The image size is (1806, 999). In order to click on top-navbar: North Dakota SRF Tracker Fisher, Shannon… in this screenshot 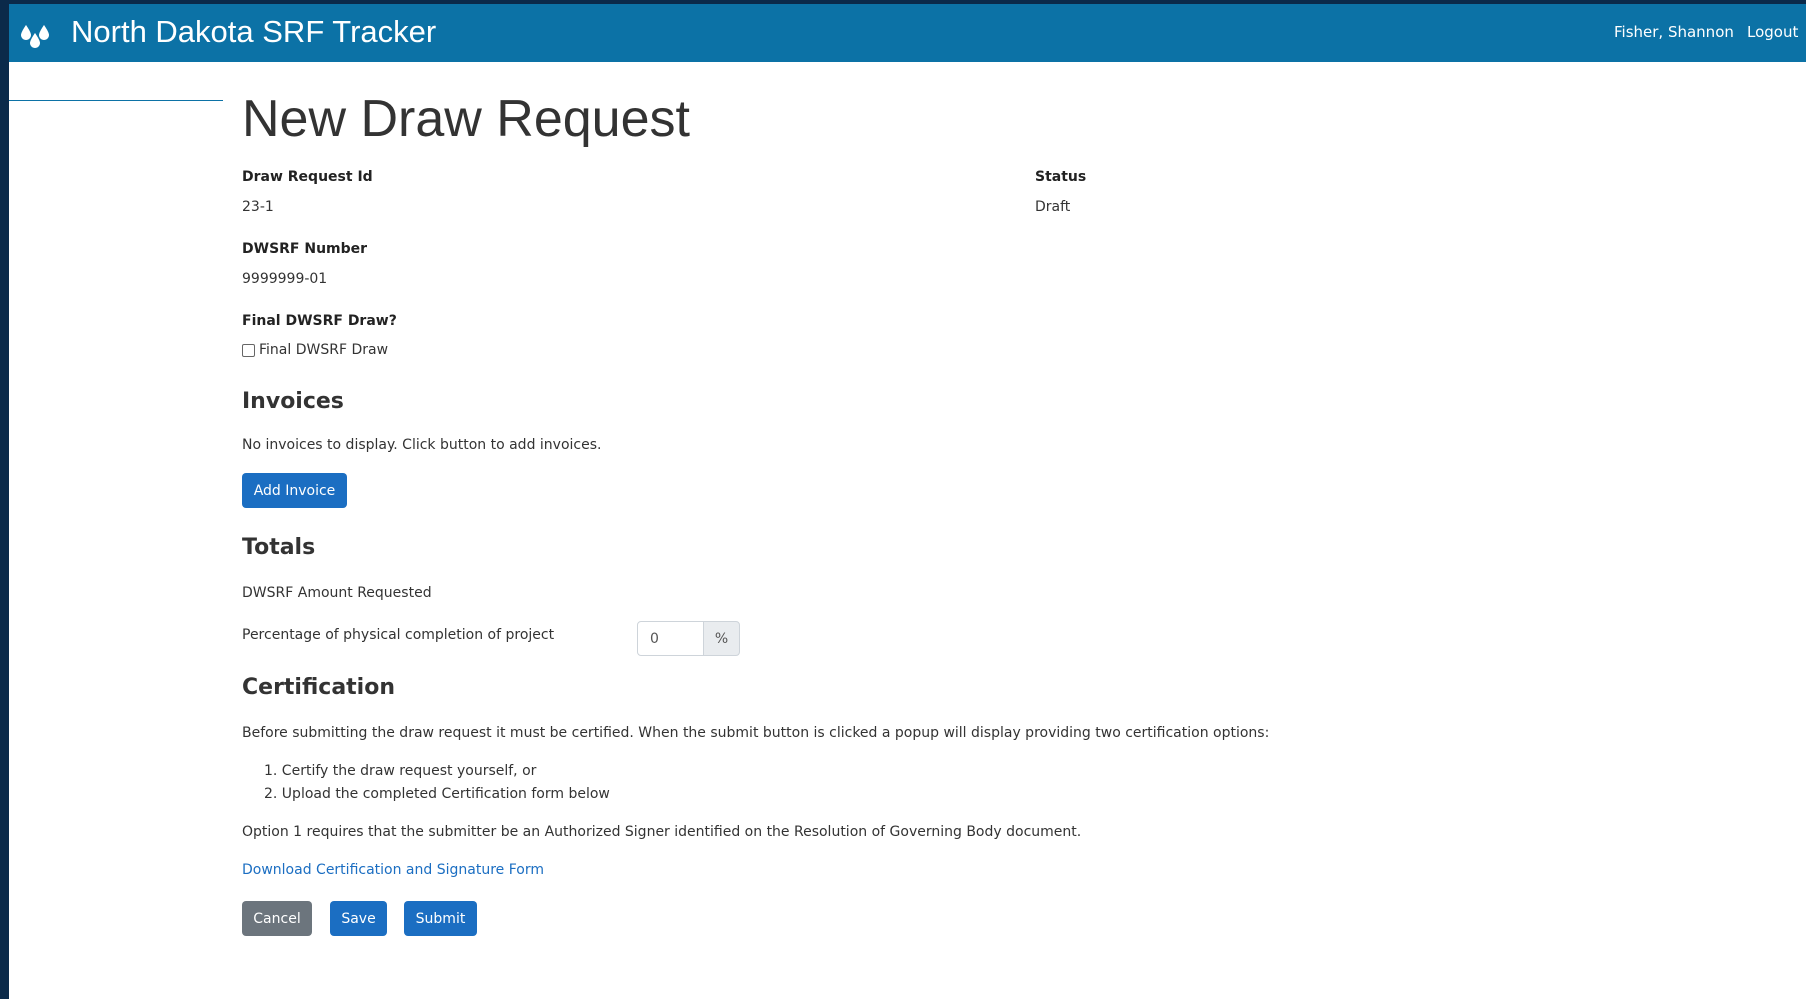, I will do `click(907, 33)`.